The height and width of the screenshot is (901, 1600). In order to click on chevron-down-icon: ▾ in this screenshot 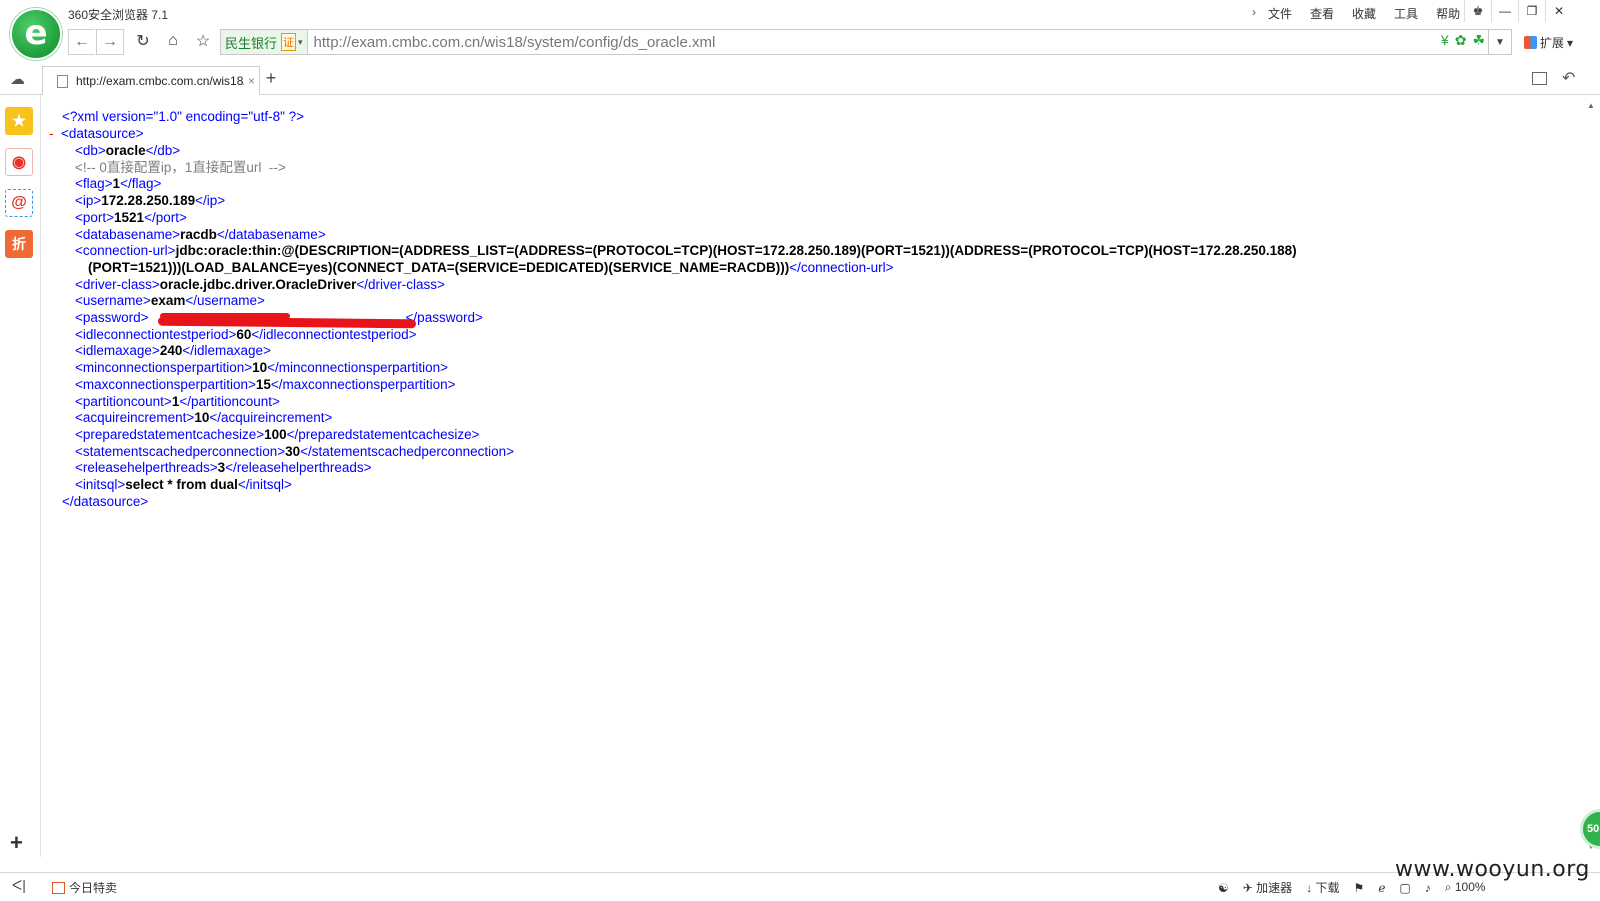, I will do `click(1570, 42)`.